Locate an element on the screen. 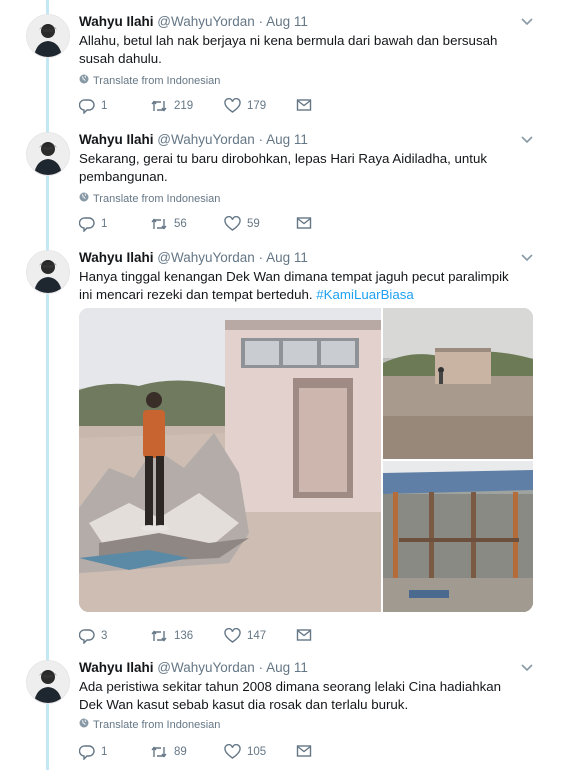  retweet-button: 219 is located at coordinates (171, 106).